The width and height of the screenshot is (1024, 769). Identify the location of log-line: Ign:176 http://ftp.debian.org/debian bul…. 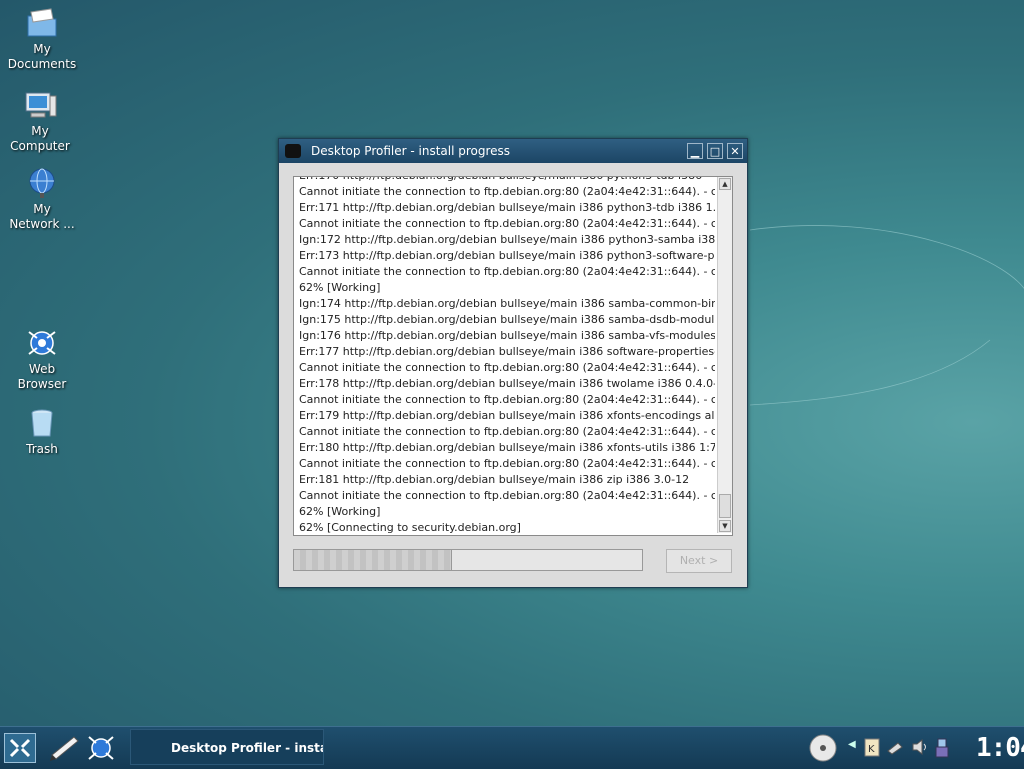
(507, 335).